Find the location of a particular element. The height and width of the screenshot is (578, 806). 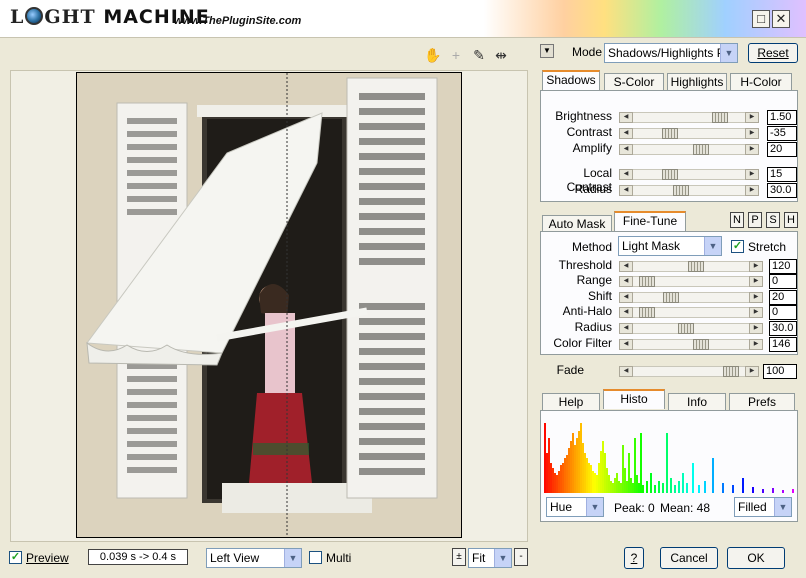

shadows-radius-slider-thumb is located at coordinates (681, 190).